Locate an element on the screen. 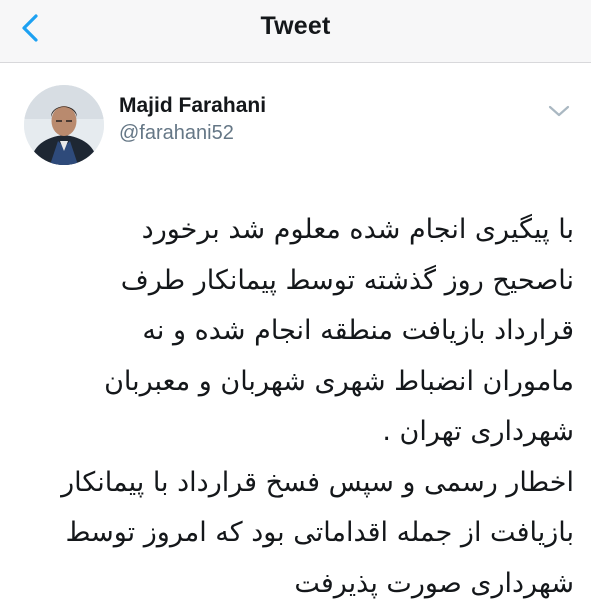 The height and width of the screenshot is (611, 591). chevron-down-icon is located at coordinates (559, 111).